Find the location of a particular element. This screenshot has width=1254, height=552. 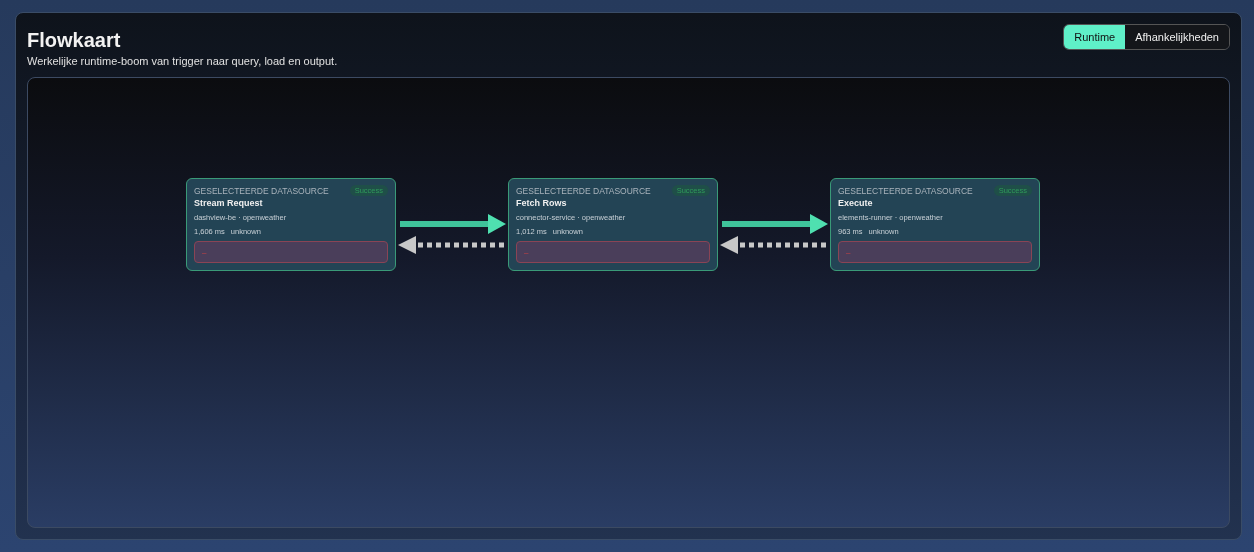

page-title: Flowkaart is located at coordinates (74, 40).